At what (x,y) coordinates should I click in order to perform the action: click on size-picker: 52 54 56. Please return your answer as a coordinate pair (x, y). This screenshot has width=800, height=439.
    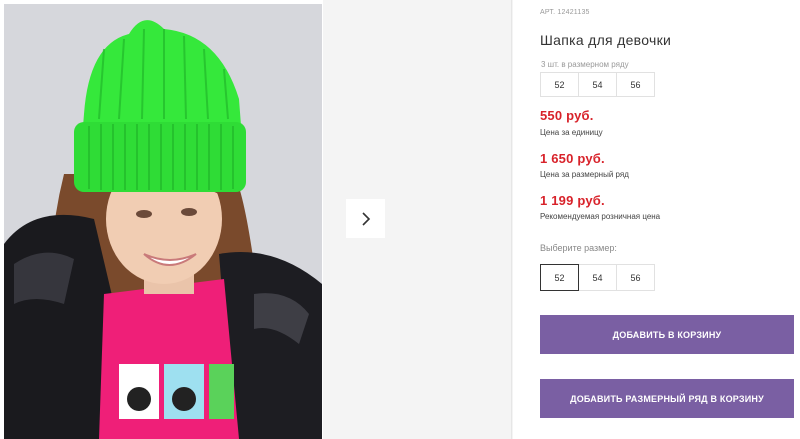
    Looking at the image, I should click on (597, 277).